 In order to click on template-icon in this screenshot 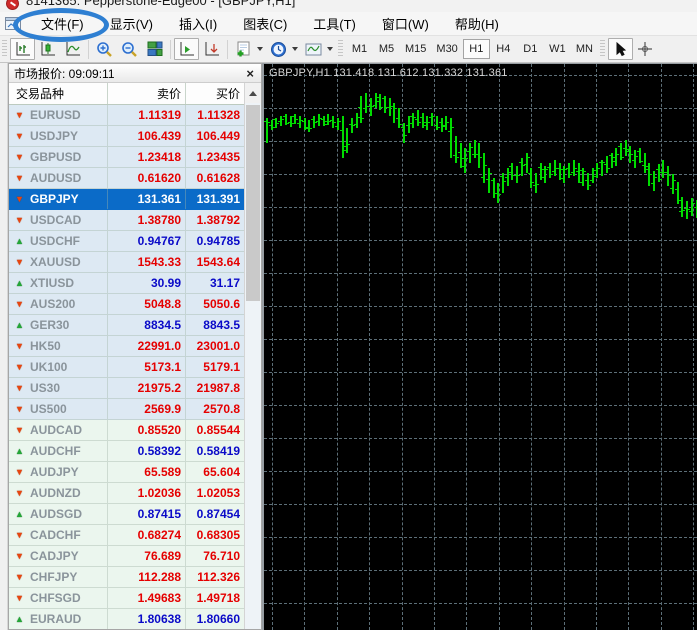, I will do `click(313, 49)`.